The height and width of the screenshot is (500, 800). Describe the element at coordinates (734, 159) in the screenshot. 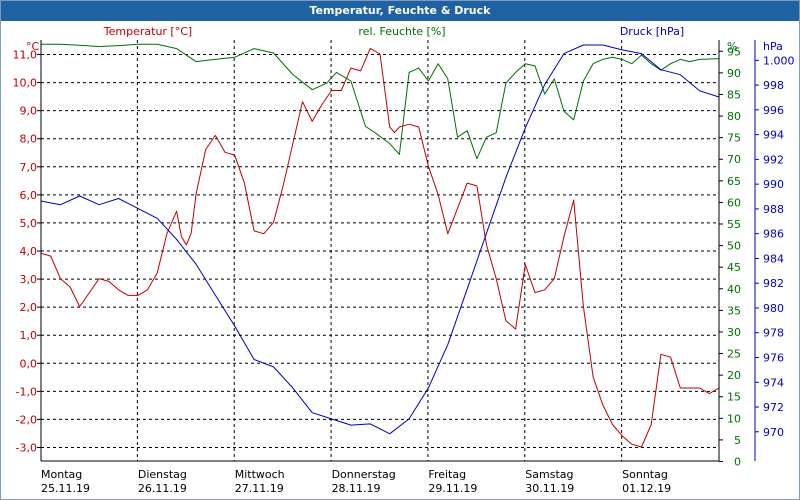

I see `humidity-tick-label: 70` at that location.